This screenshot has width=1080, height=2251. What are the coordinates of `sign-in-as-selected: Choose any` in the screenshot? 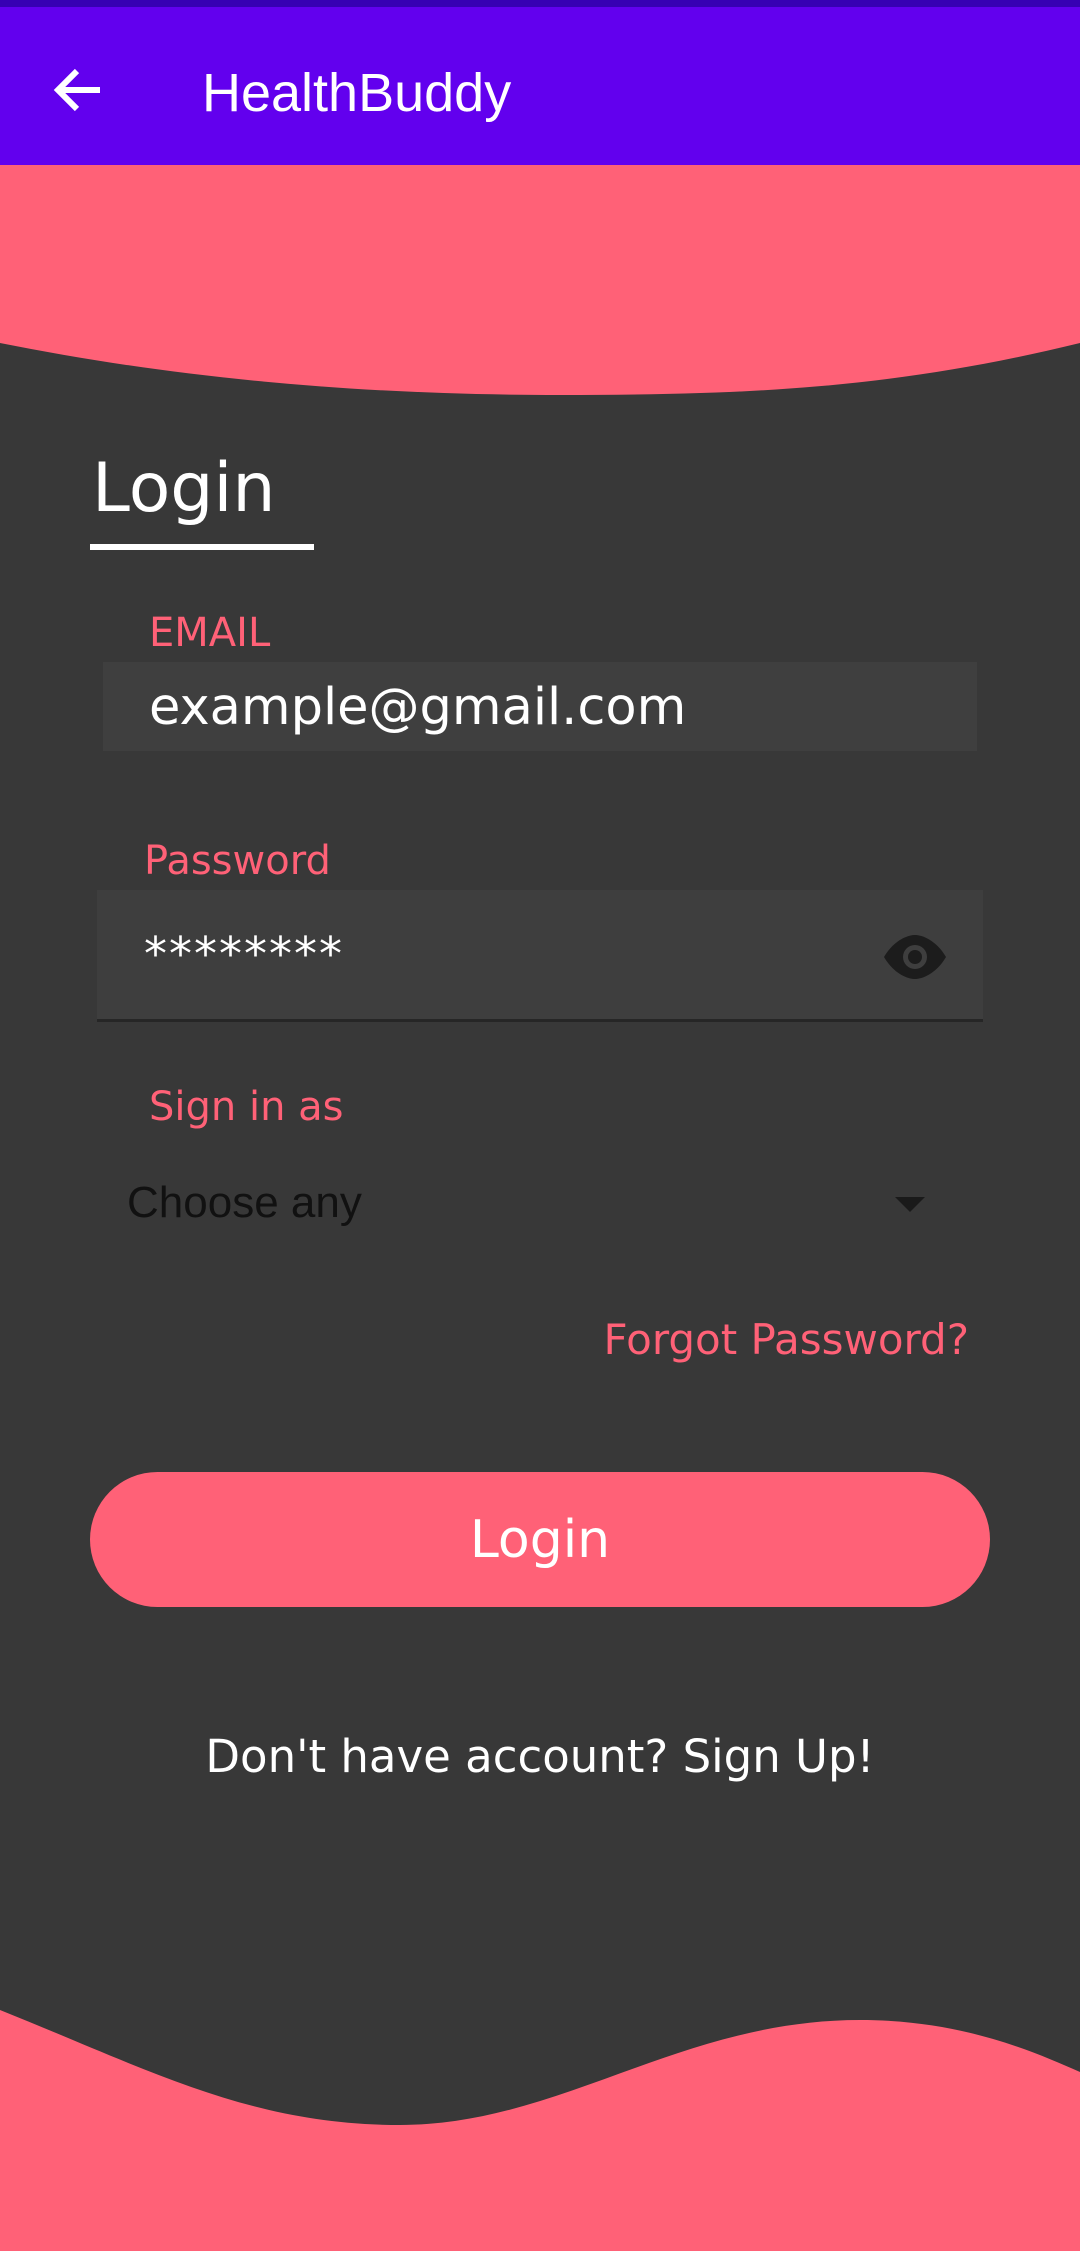 It's located at (244, 1202).